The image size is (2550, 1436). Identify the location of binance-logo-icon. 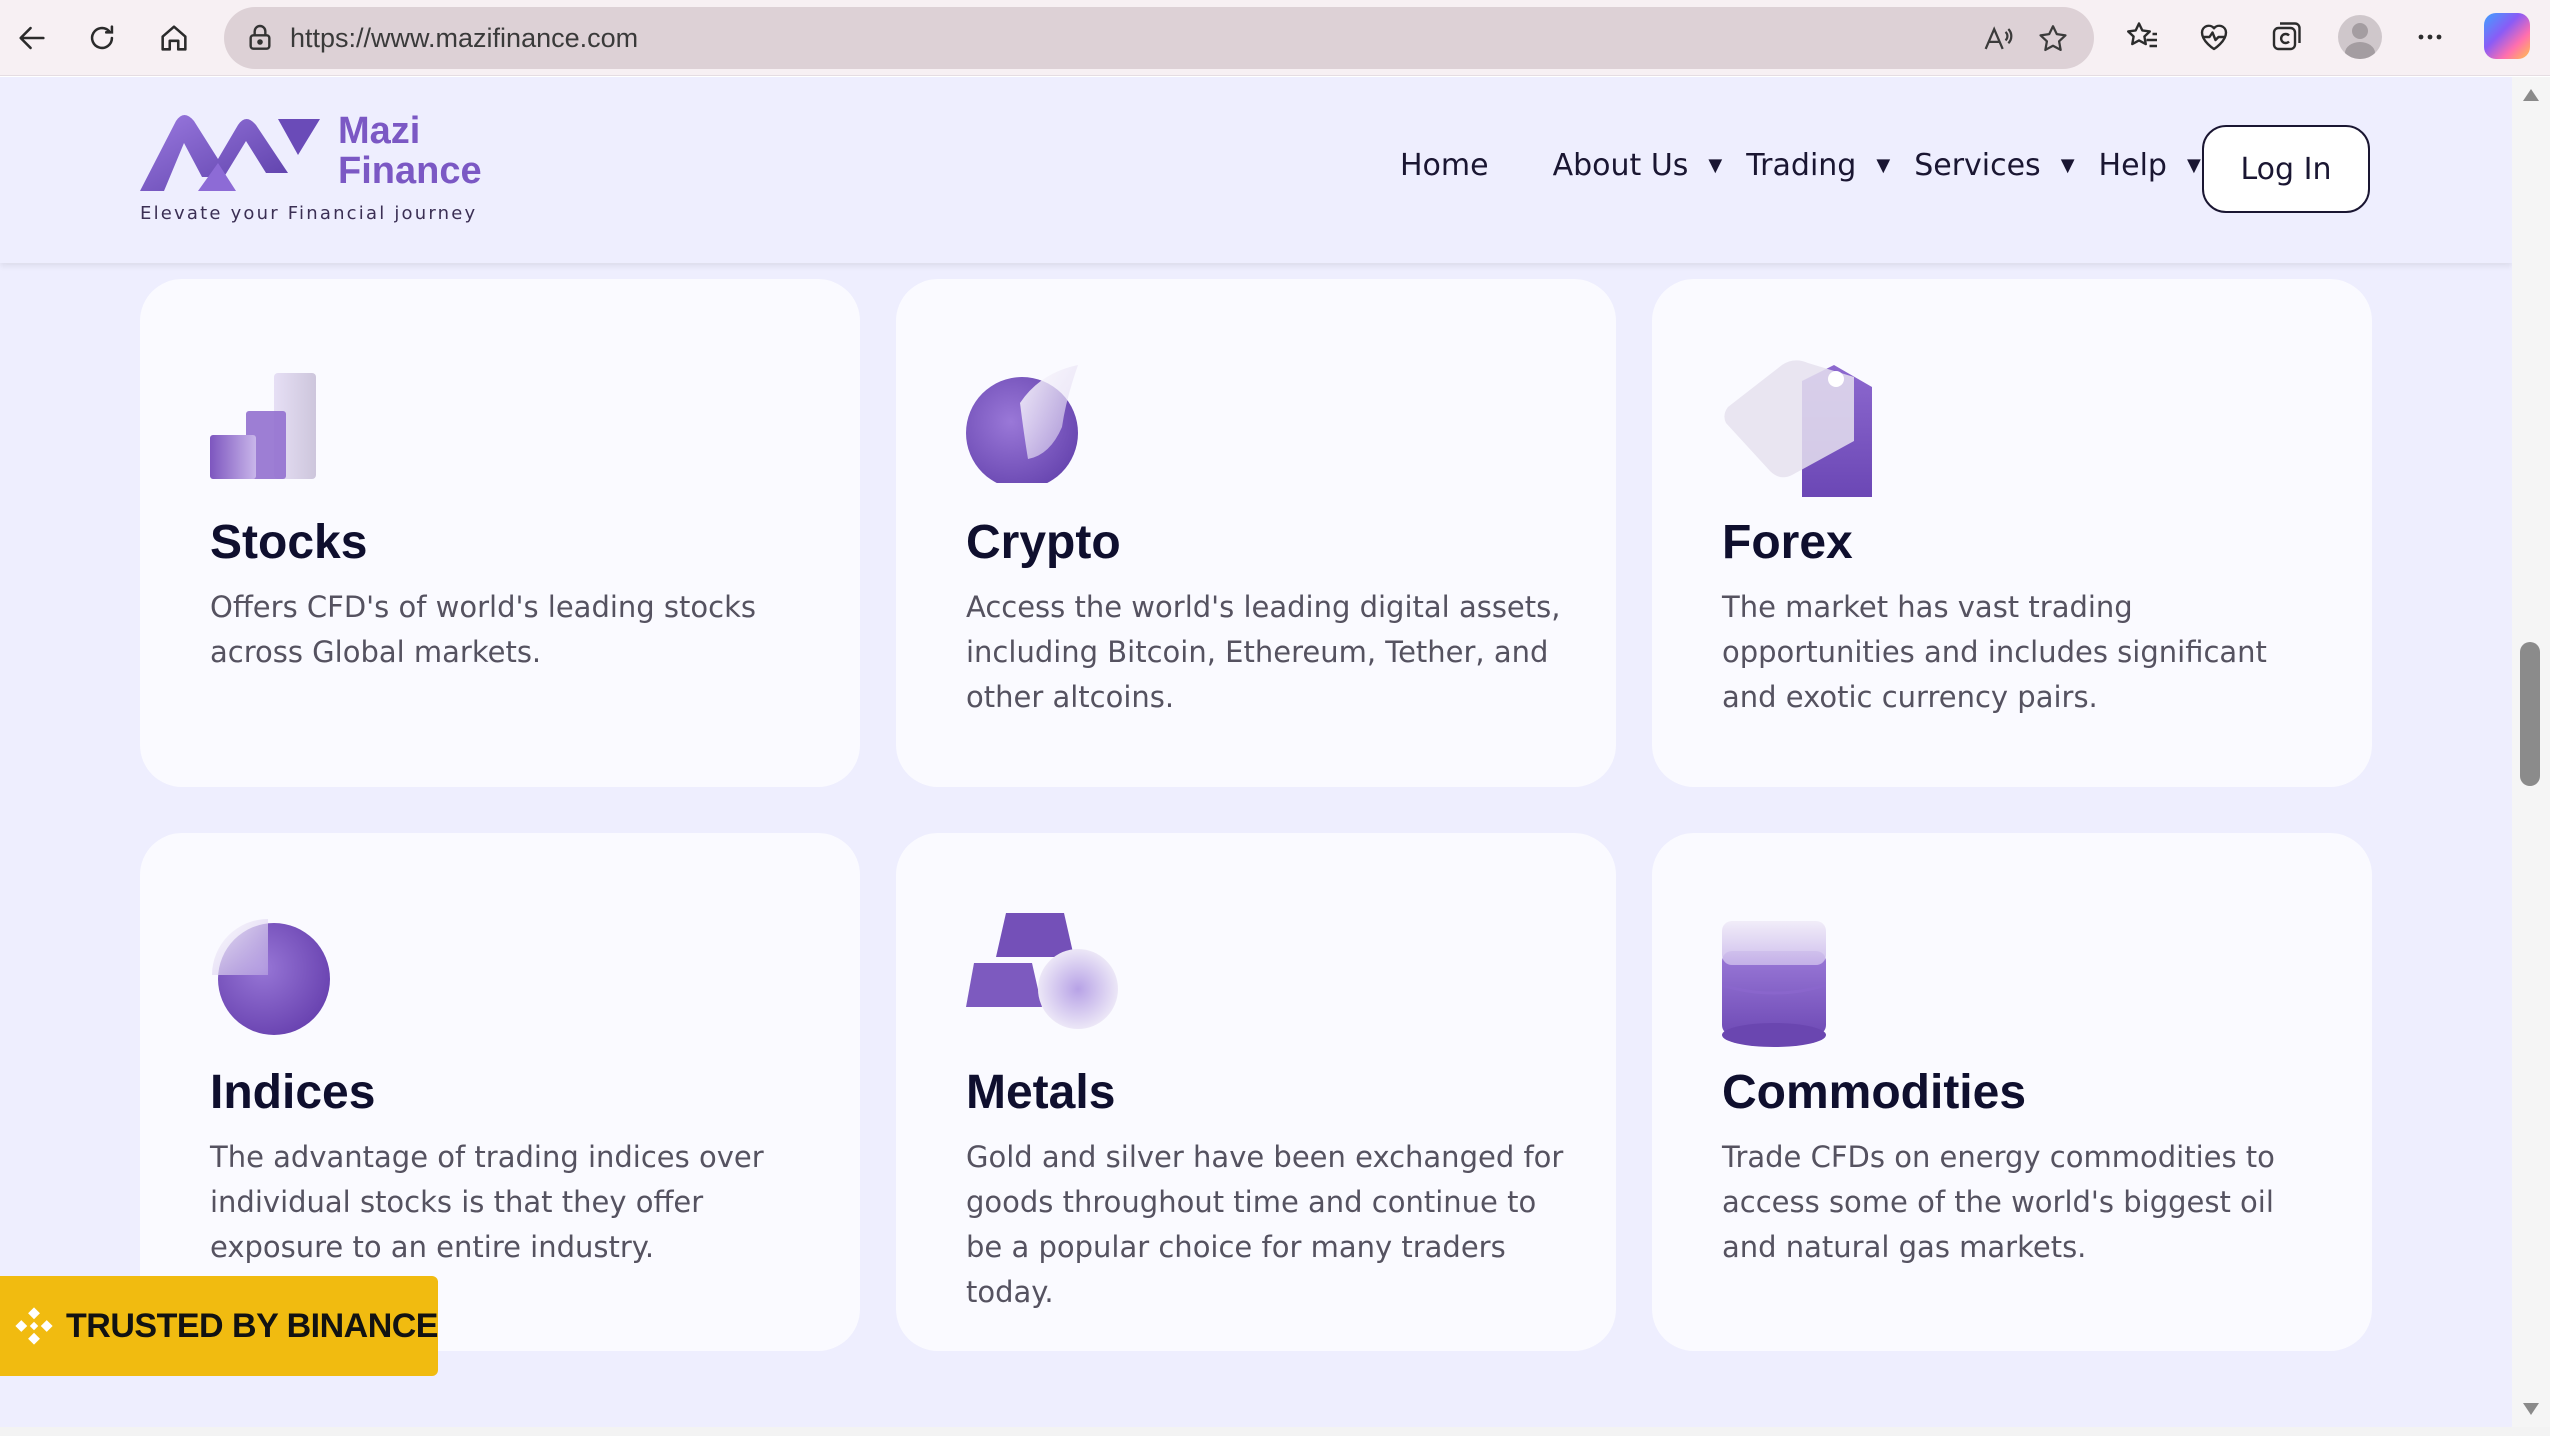
(34, 1326).